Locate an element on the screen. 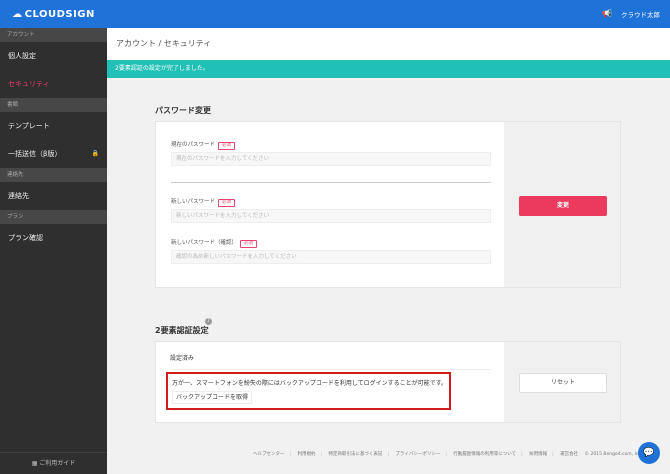 The width and height of the screenshot is (670, 474). two-factor-section-title: 2要素認証設定 is located at coordinates (182, 330).